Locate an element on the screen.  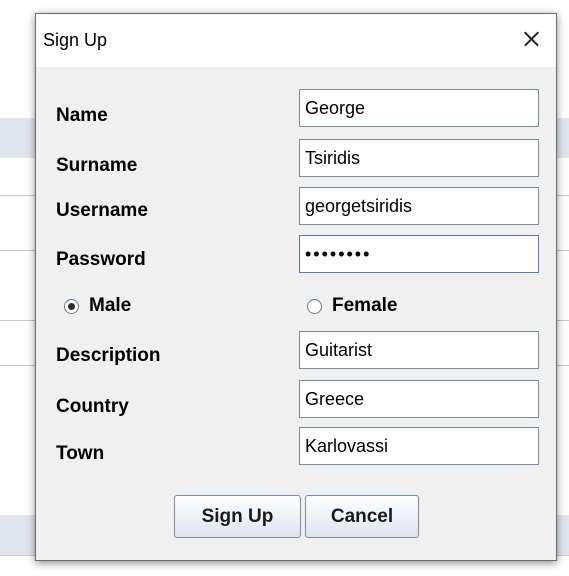
male-radio: Male is located at coordinates (97, 306).